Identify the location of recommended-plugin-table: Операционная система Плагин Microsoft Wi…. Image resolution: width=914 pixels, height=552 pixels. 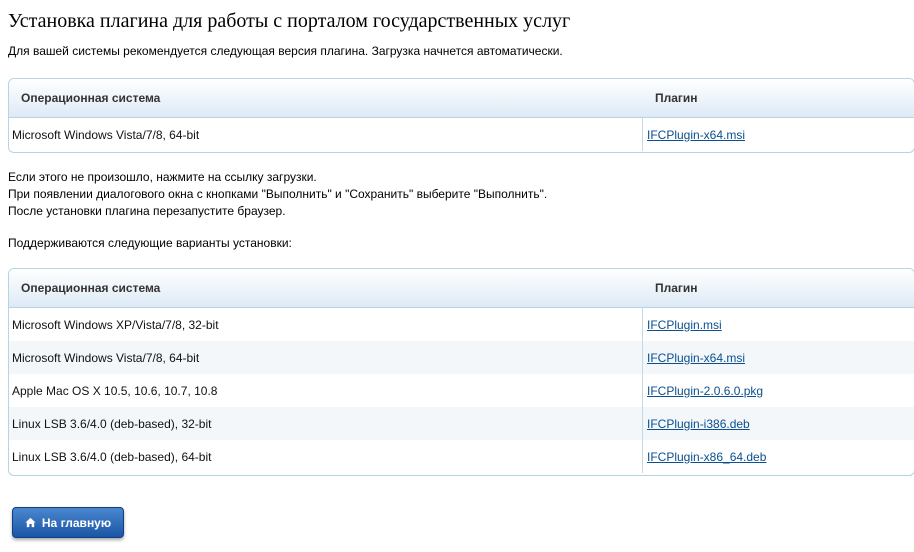
(461, 115).